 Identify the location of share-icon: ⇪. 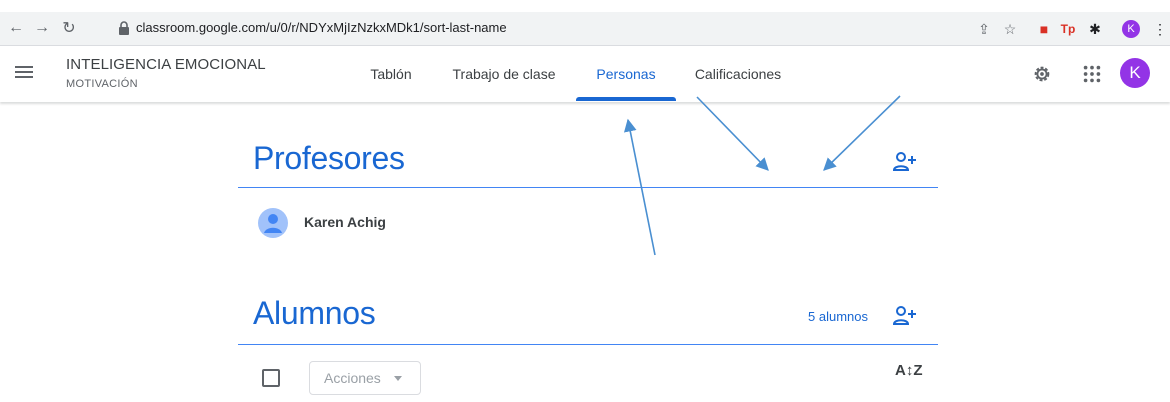
(984, 29).